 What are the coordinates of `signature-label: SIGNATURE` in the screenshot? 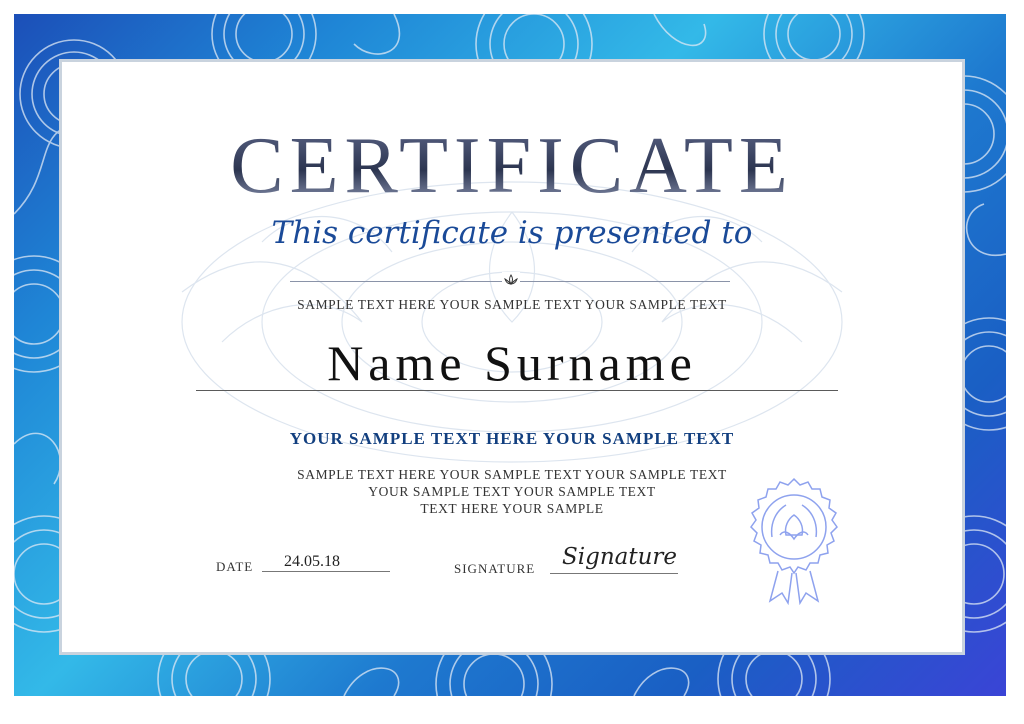 It's located at (495, 568).